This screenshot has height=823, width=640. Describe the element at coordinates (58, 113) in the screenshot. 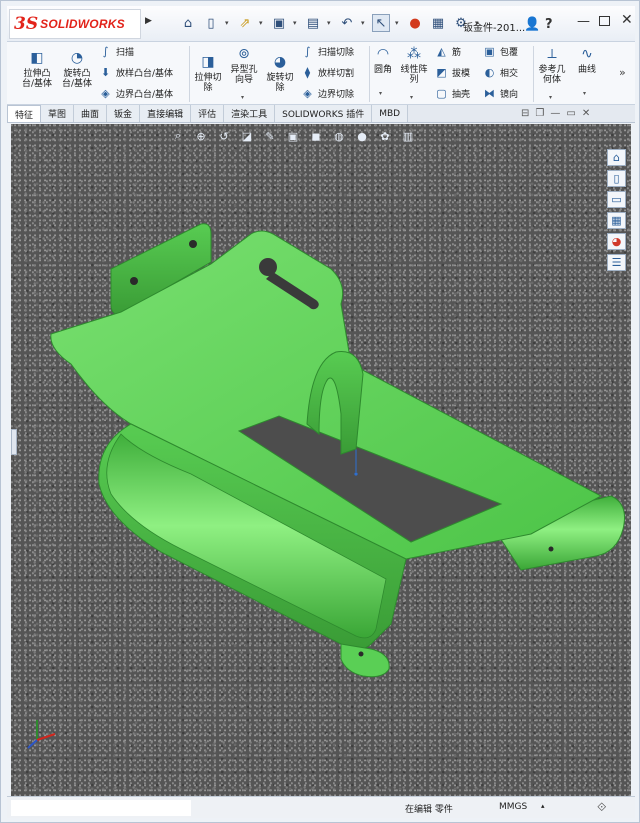

I see `tab-sketch: 草图` at that location.